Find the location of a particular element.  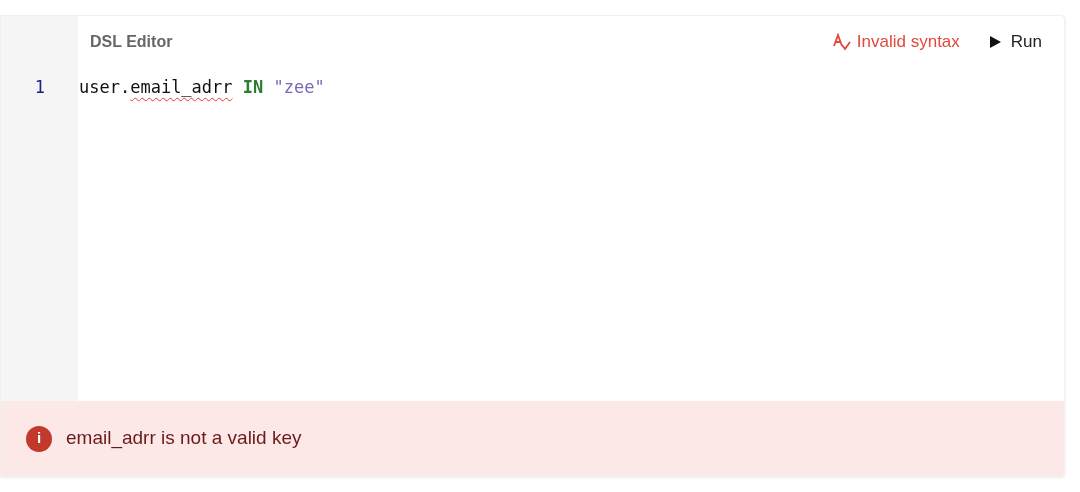

code-line: user.email_adrr IN "zee" is located at coordinates (202, 87).